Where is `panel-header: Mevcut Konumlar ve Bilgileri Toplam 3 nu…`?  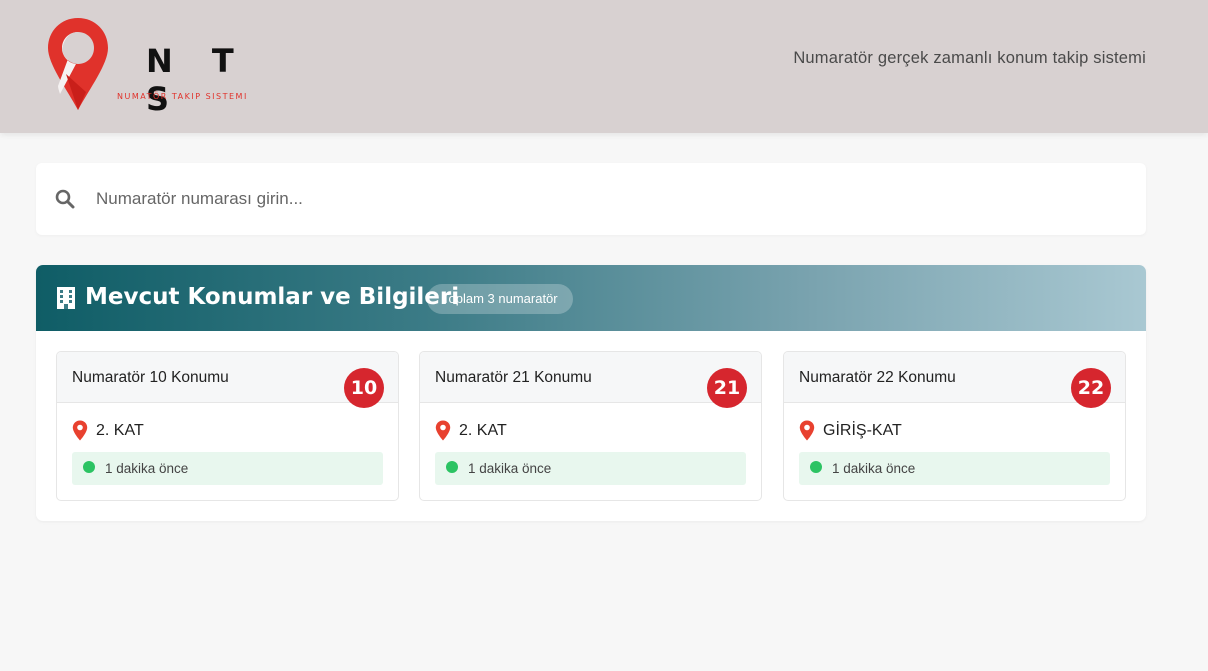 panel-header: Mevcut Konumlar ve Bilgileri Toplam 3 nu… is located at coordinates (591, 298).